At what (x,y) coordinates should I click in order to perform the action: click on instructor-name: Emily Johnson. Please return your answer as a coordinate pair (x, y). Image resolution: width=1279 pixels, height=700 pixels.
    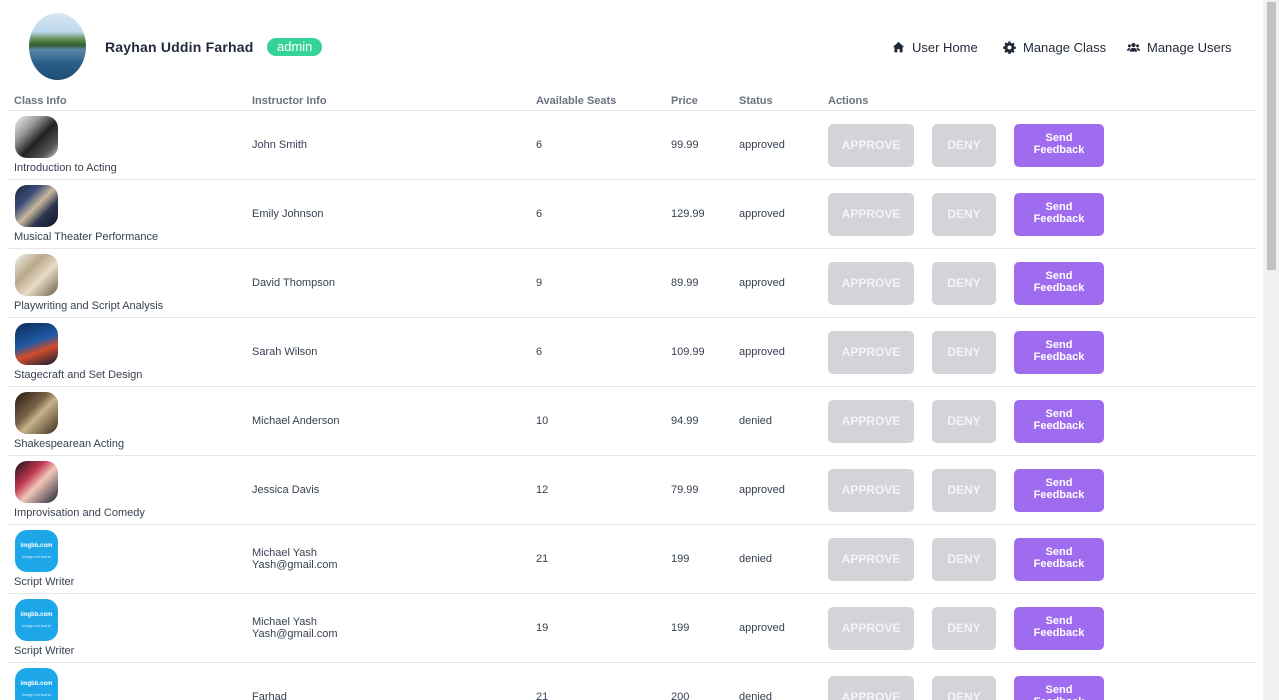
    Looking at the image, I should click on (288, 214).